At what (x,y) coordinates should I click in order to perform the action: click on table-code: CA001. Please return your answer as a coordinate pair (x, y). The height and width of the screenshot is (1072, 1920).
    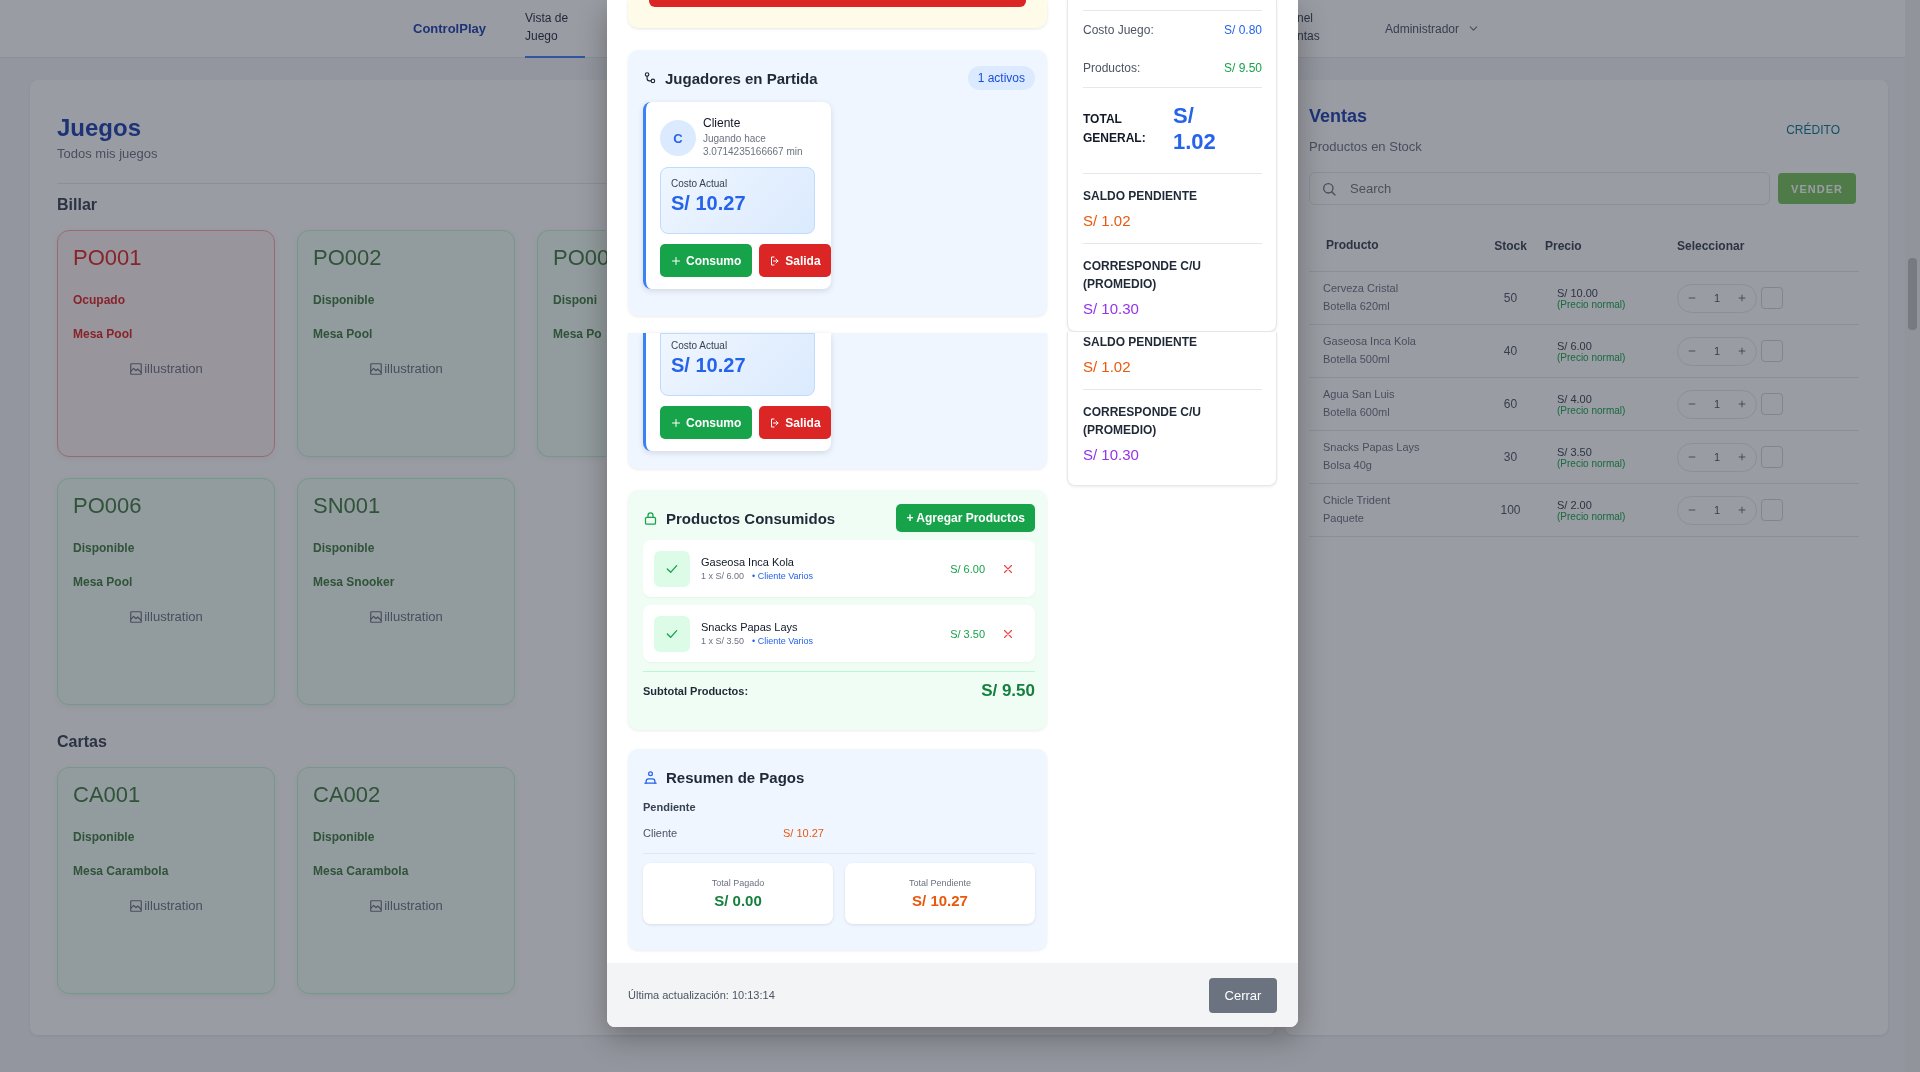
    Looking at the image, I should click on (107, 795).